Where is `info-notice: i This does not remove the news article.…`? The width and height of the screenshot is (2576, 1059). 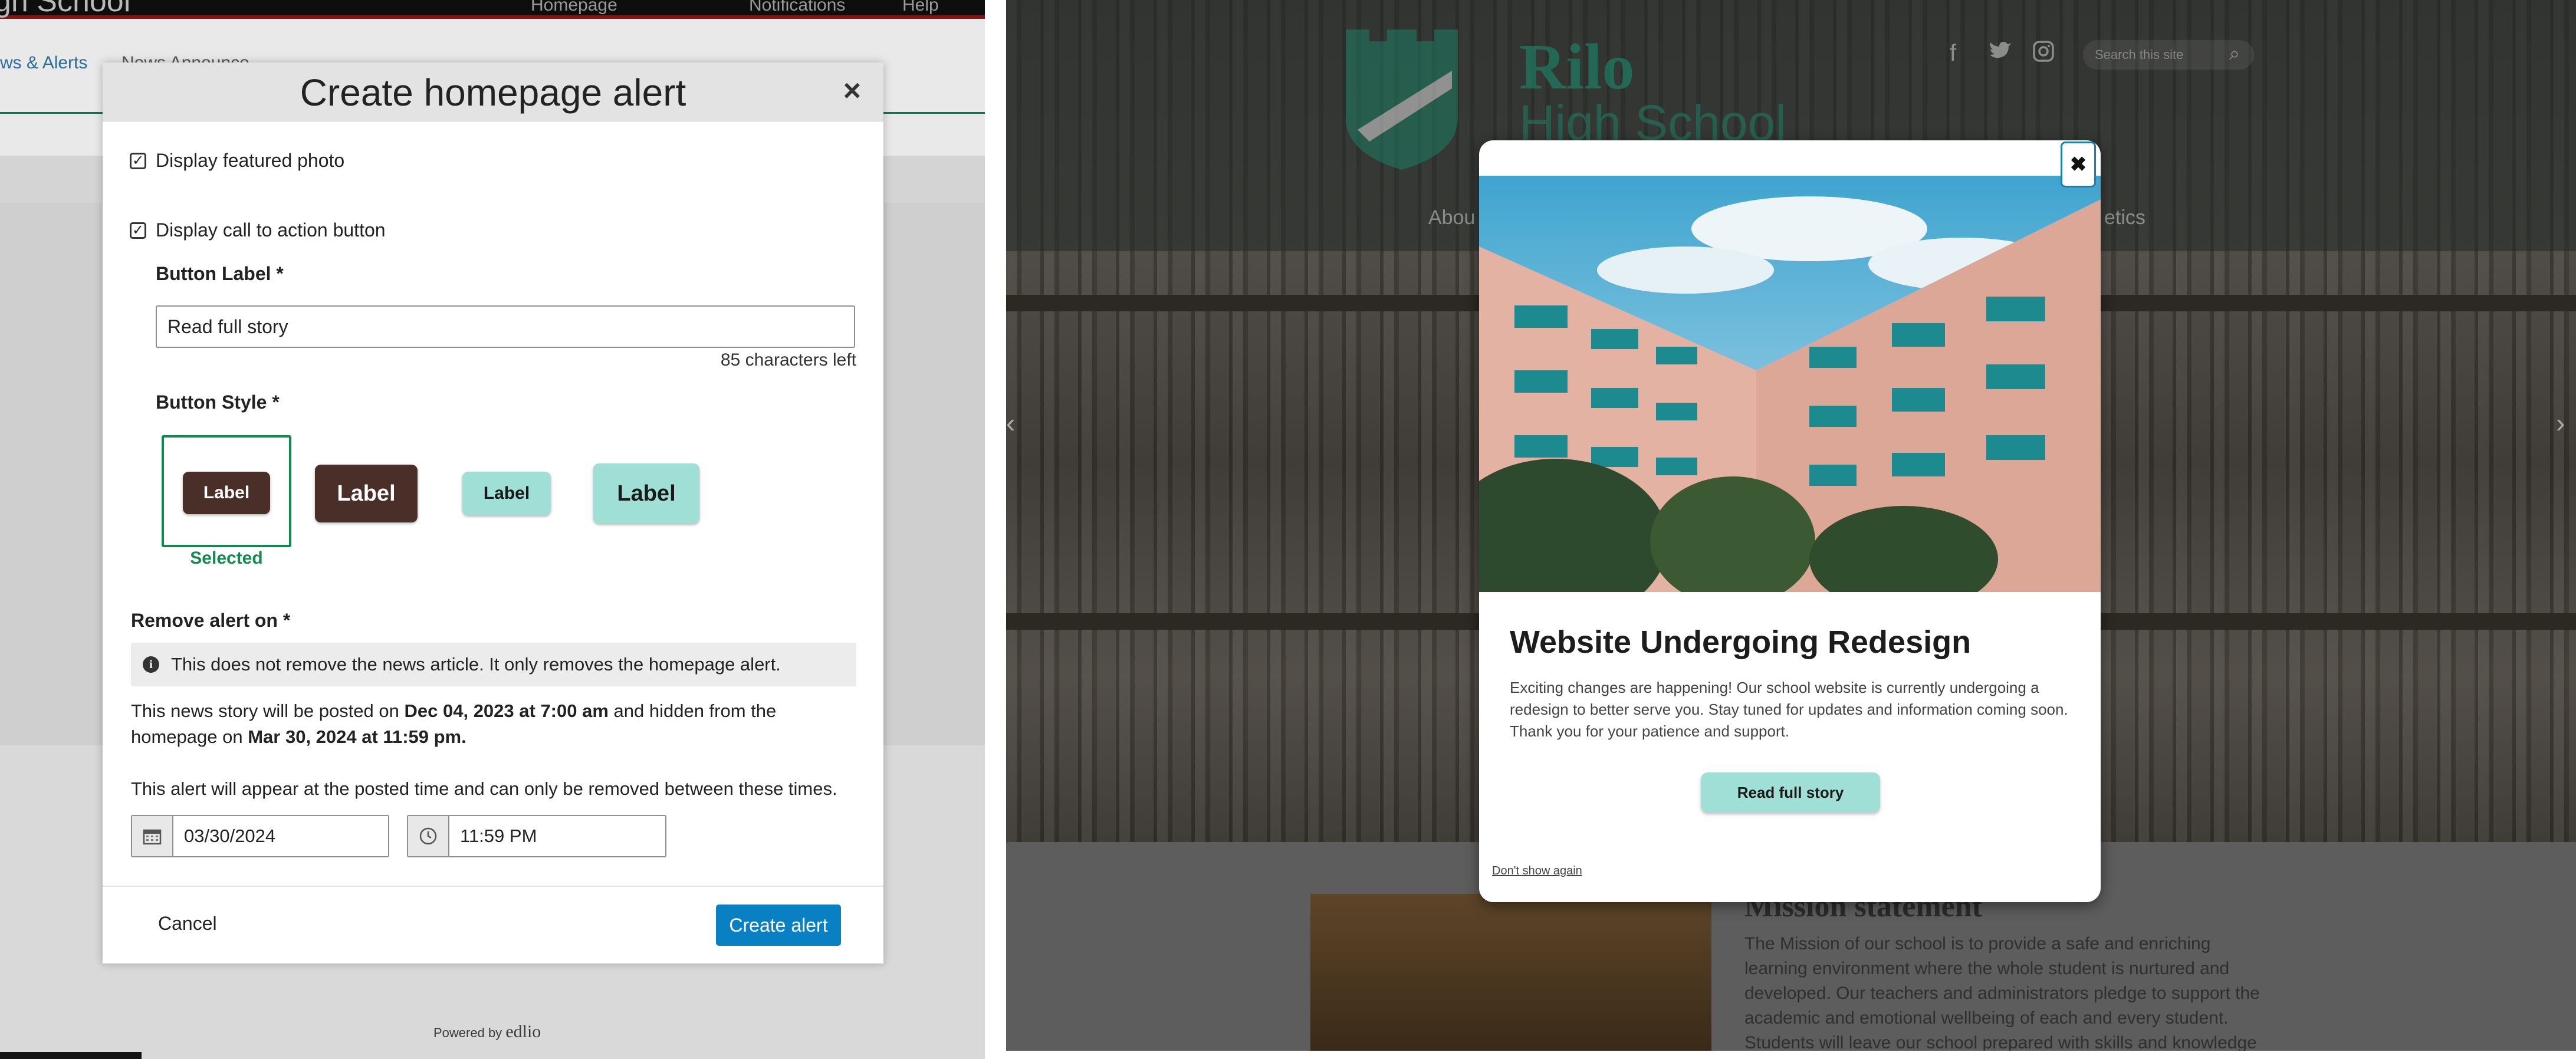 info-notice: i This does not remove the news article.… is located at coordinates (494, 664).